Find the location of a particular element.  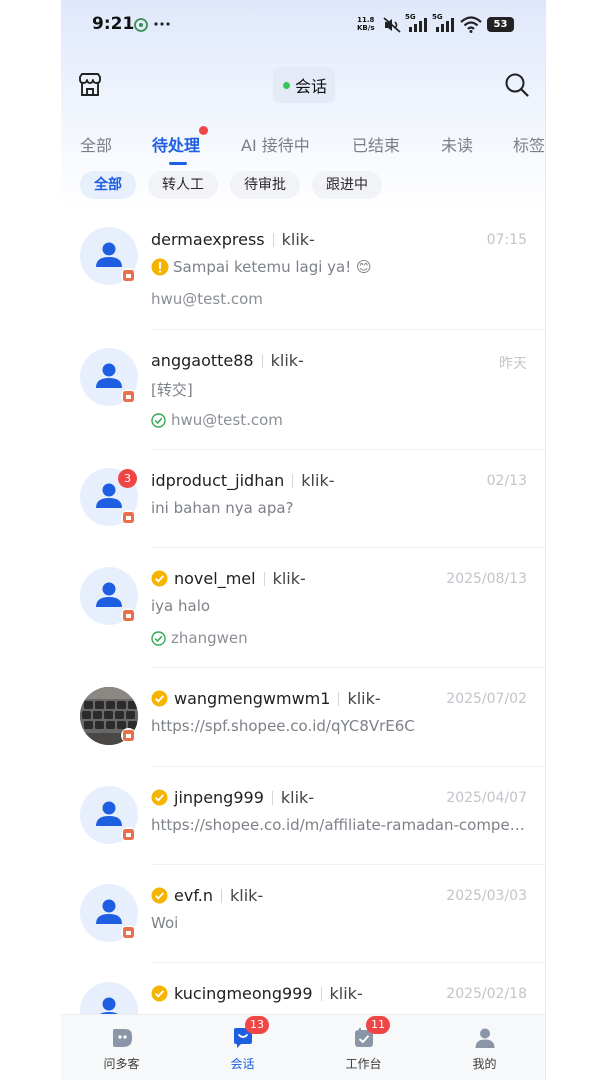

nav-label: 问多客 is located at coordinates (121, 1064).